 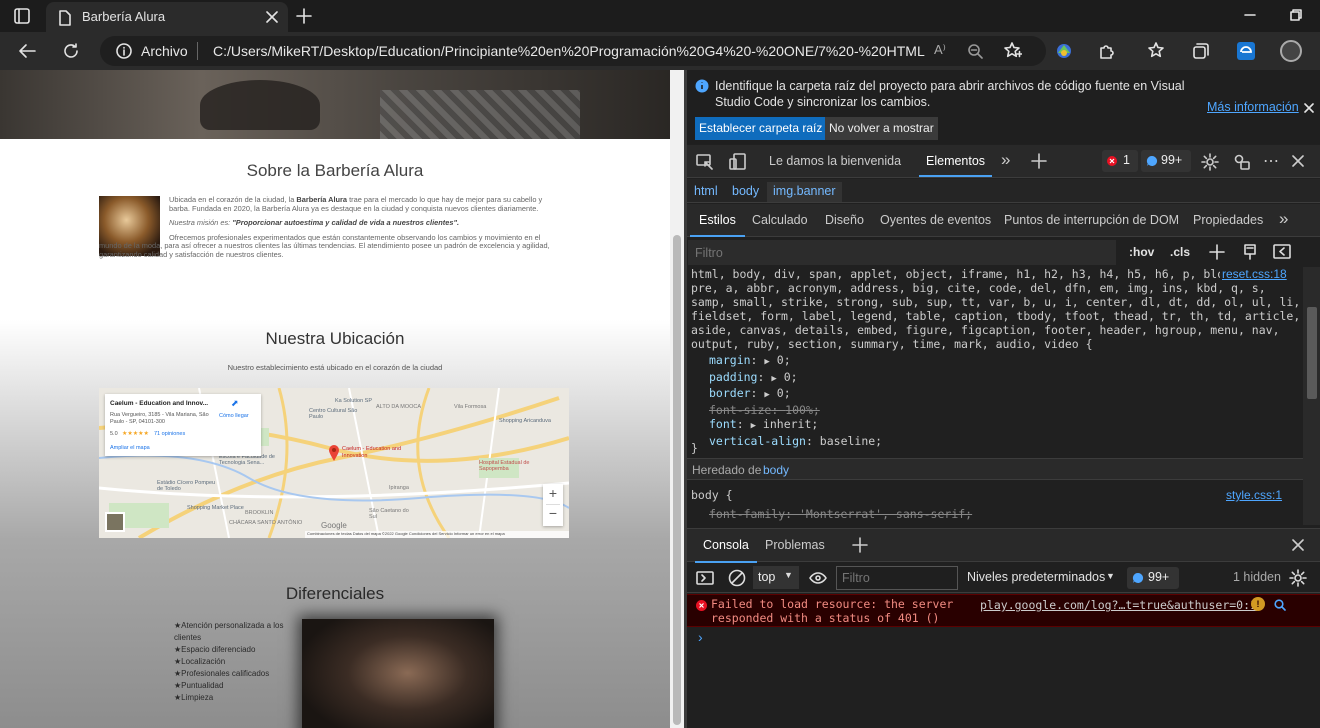 What do you see at coordinates (1280, 605) in the screenshot?
I see `search-icon` at bounding box center [1280, 605].